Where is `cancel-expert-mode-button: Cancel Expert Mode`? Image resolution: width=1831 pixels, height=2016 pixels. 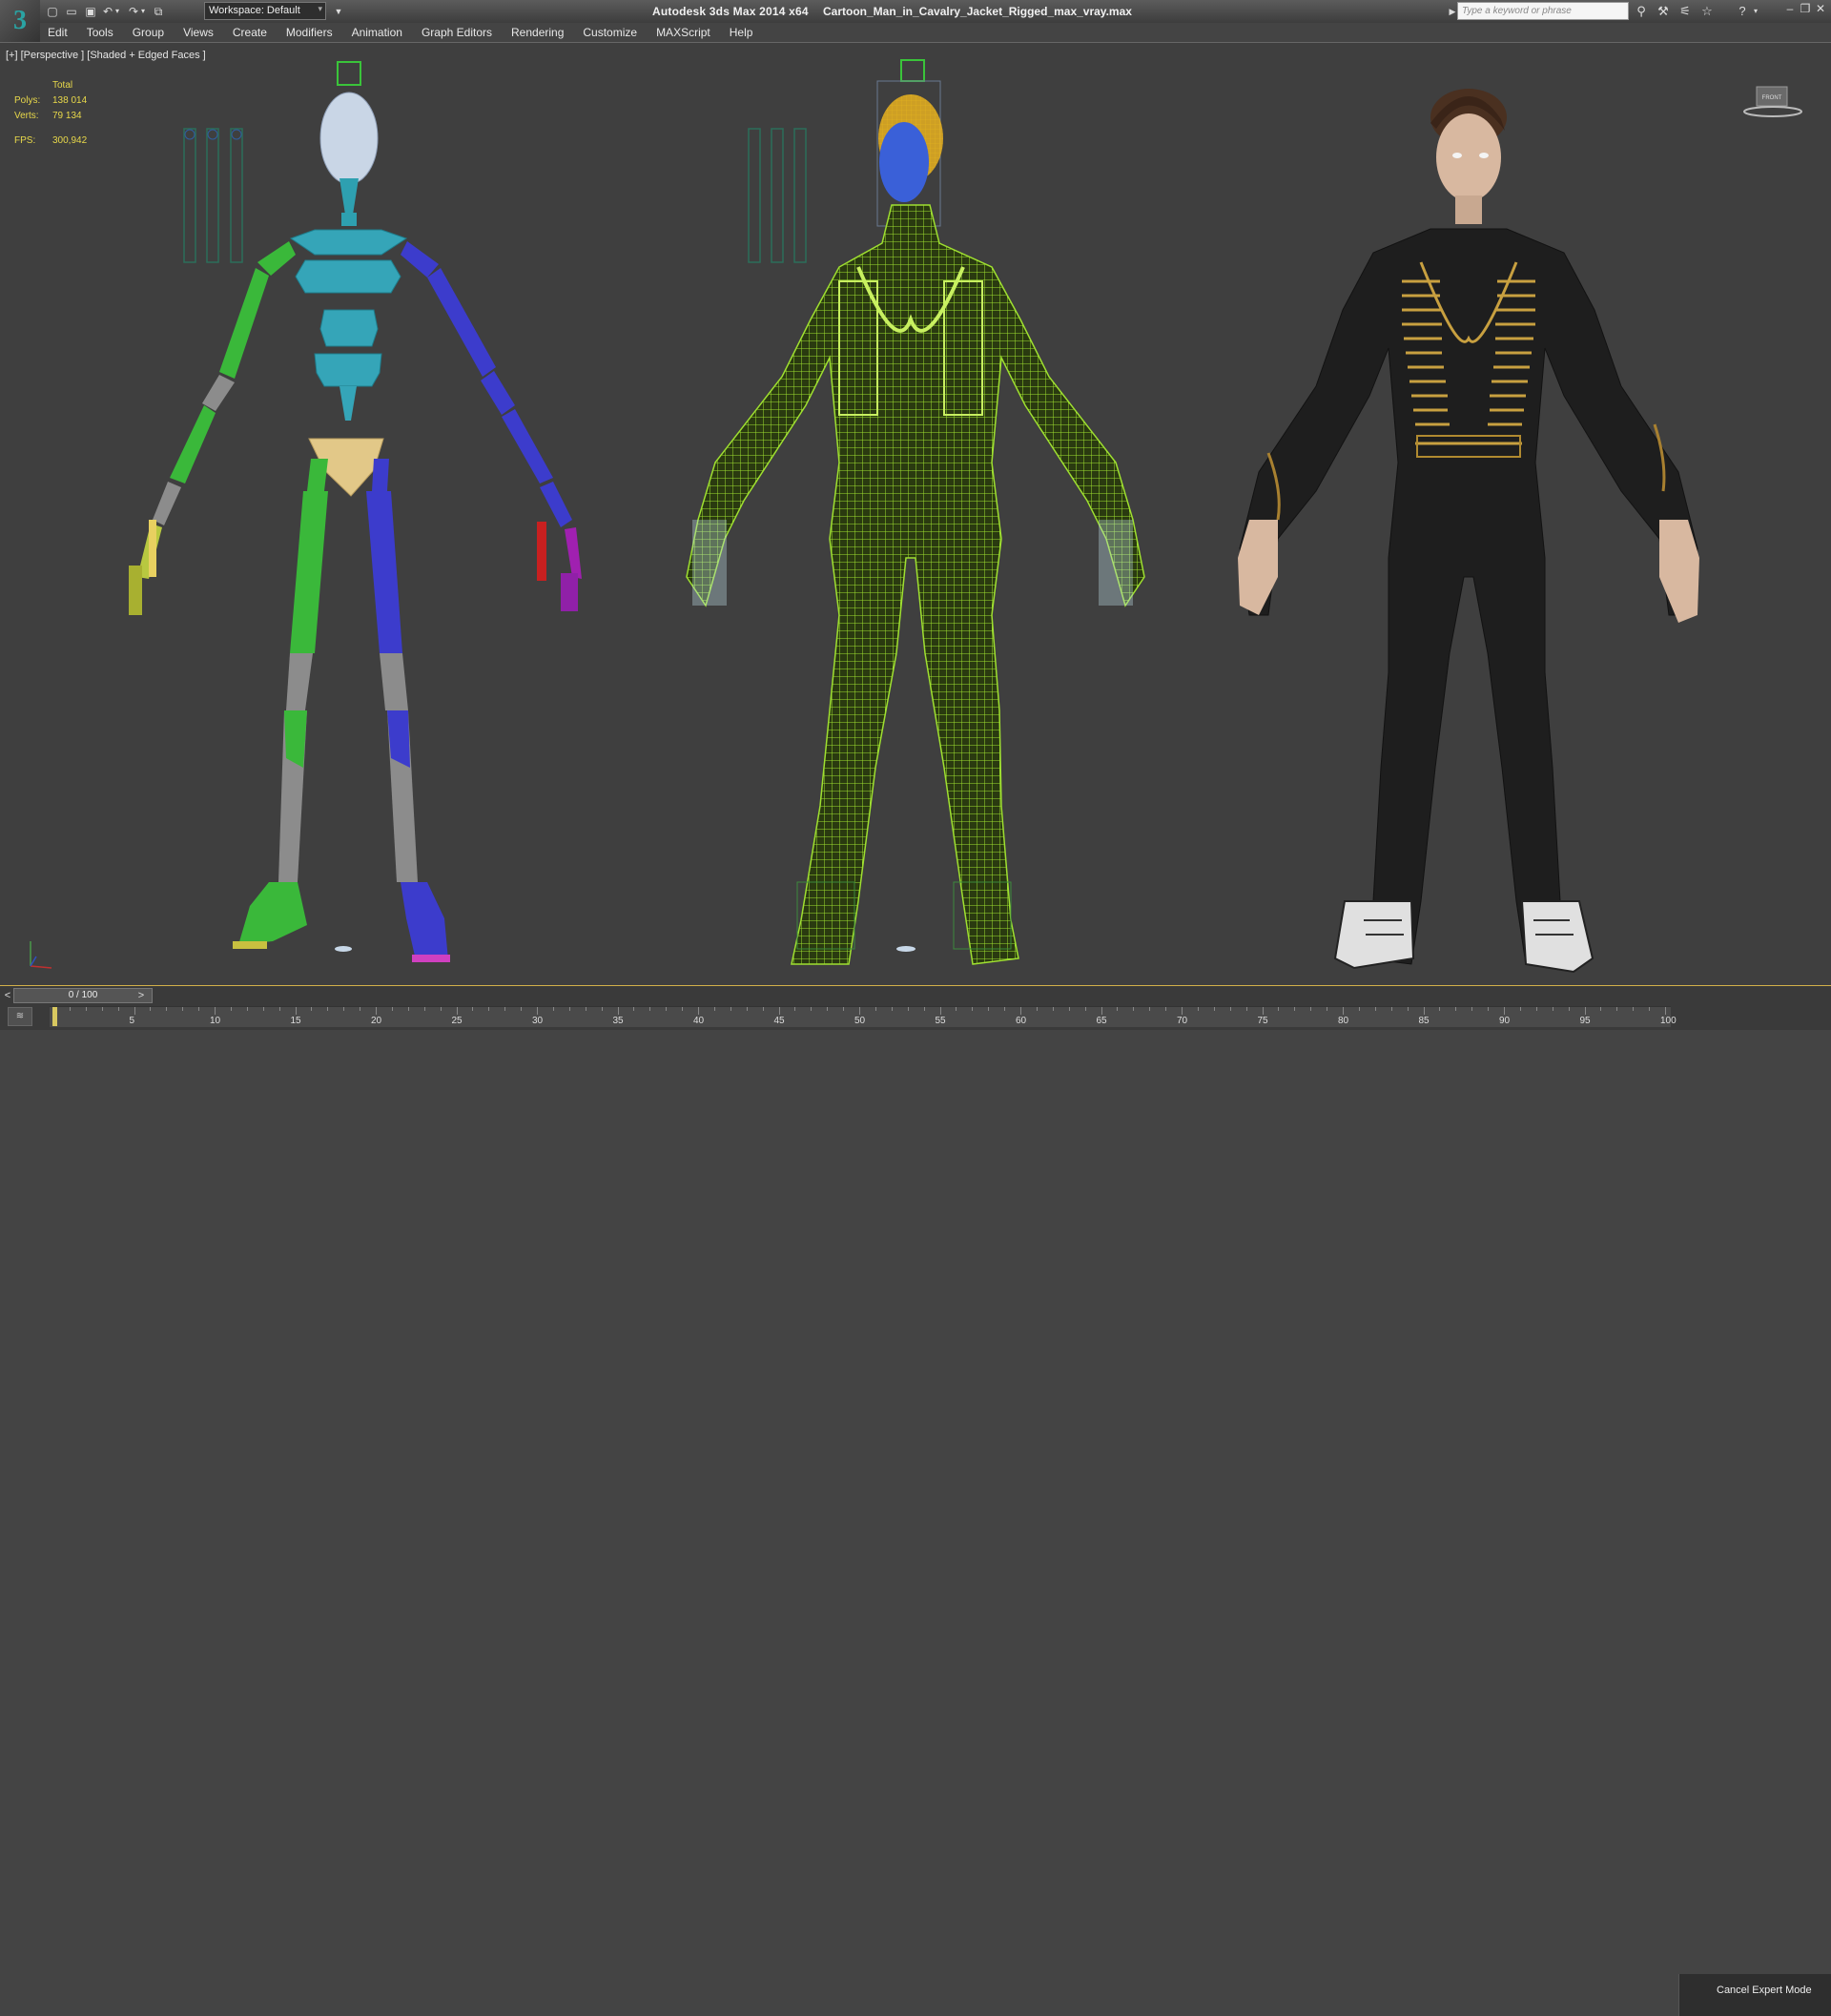 cancel-expert-mode-button: Cancel Expert Mode is located at coordinates (1765, 1991).